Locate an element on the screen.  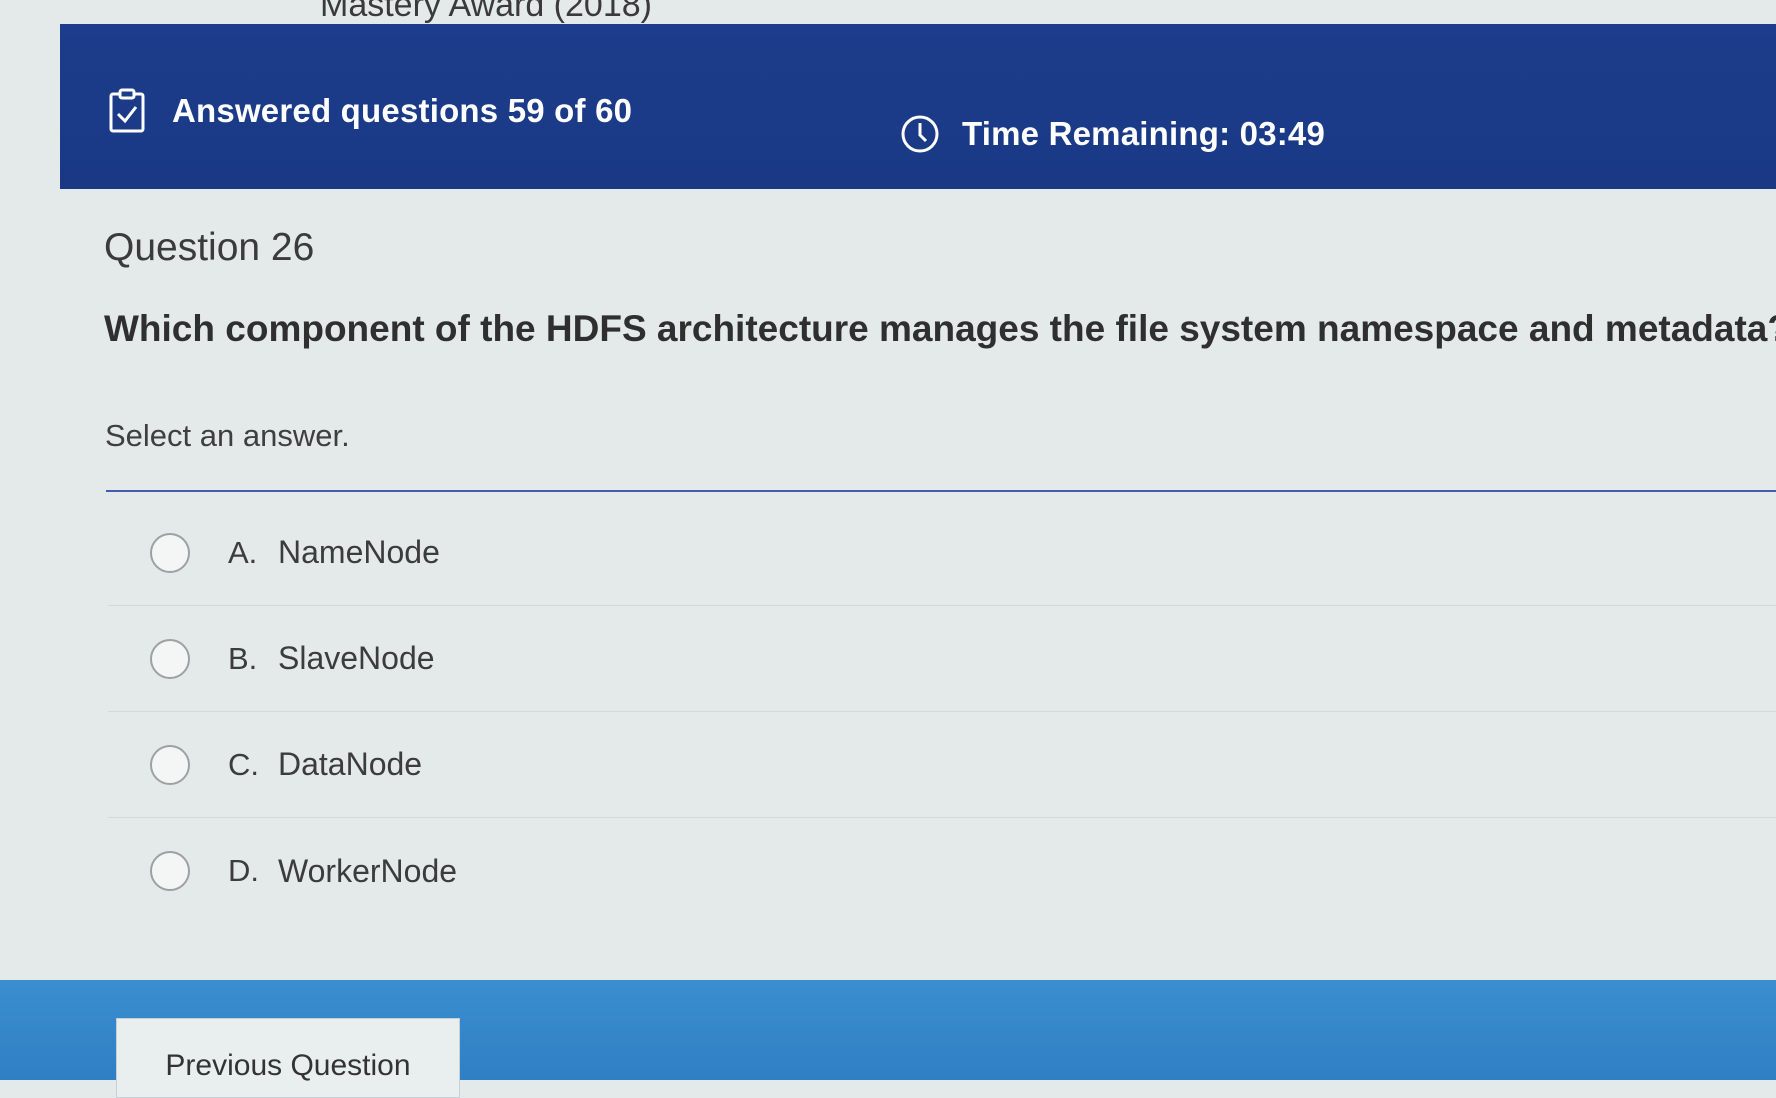
option-letter: D. is located at coordinates (243, 870).